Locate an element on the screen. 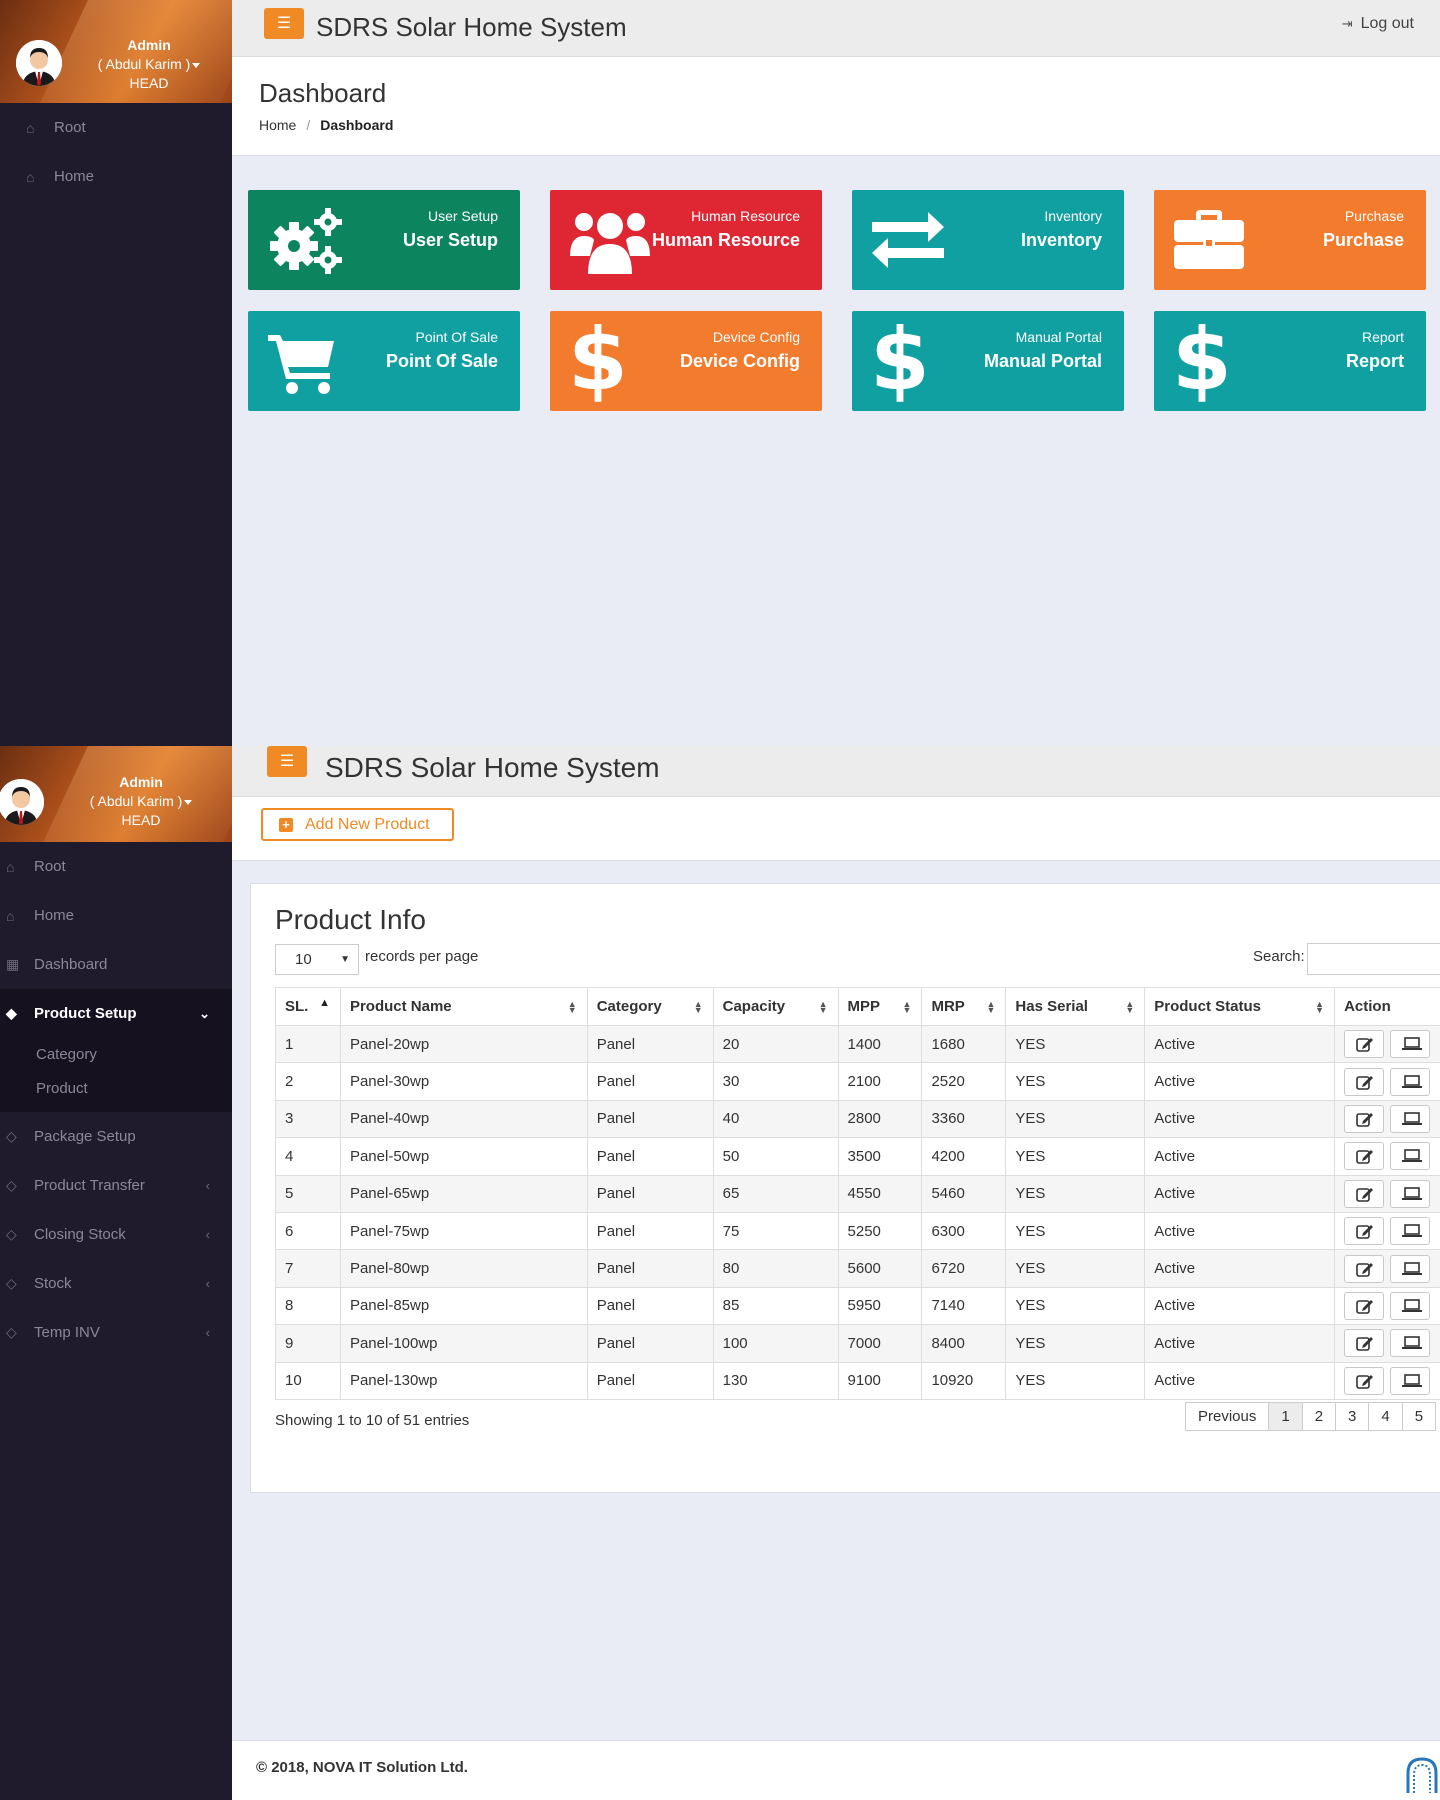 The width and height of the screenshot is (1440, 1800). tile-device-config: $ Device Config Device Config is located at coordinates (686, 361).